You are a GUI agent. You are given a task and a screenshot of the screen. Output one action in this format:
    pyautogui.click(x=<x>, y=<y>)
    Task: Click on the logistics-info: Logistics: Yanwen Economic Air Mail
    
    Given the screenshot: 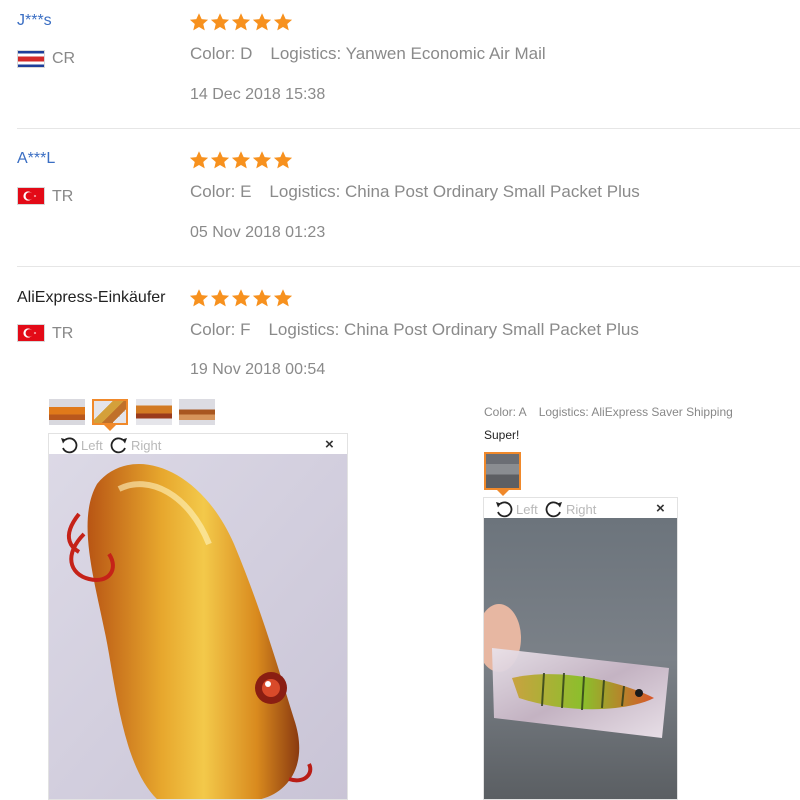 What is the action you would take?
    pyautogui.click(x=408, y=53)
    